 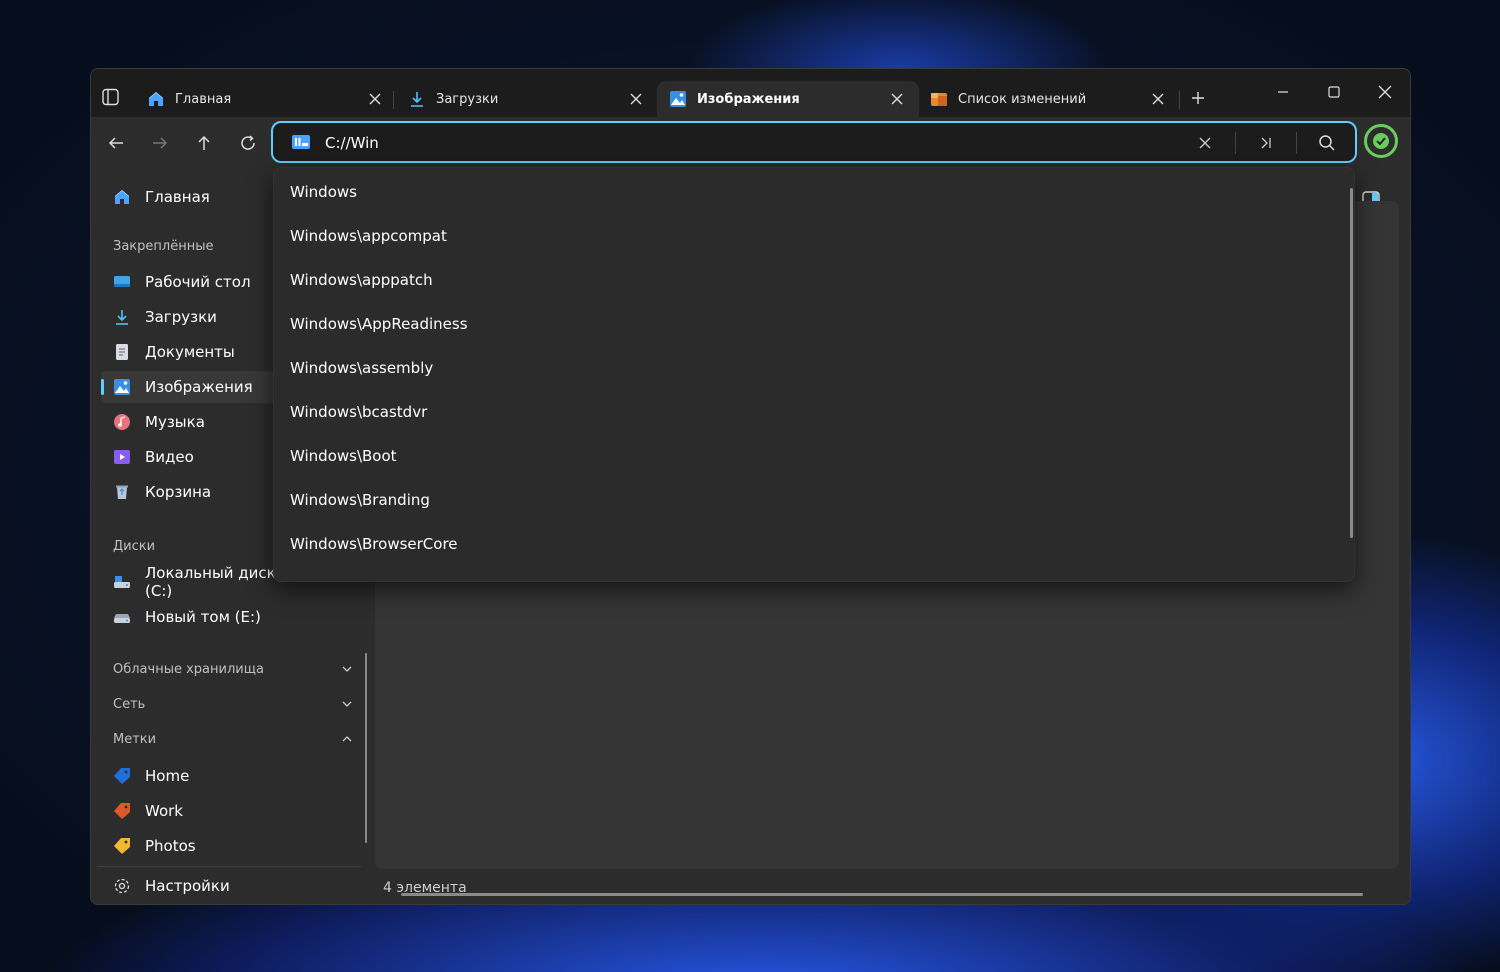 I want to click on sidebar-item-music: Музыка, so click(x=186, y=422).